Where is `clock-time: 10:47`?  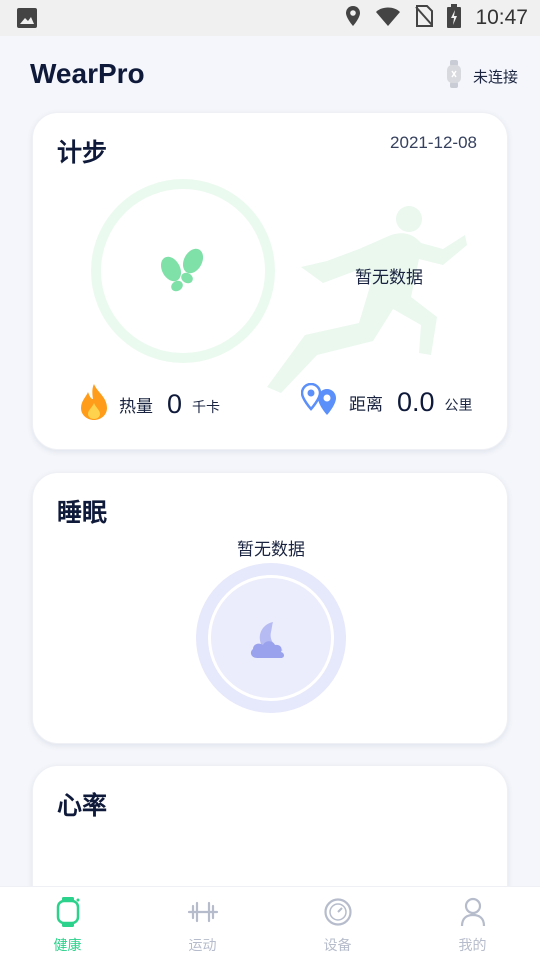
clock-time: 10:47 is located at coordinates (501, 17).